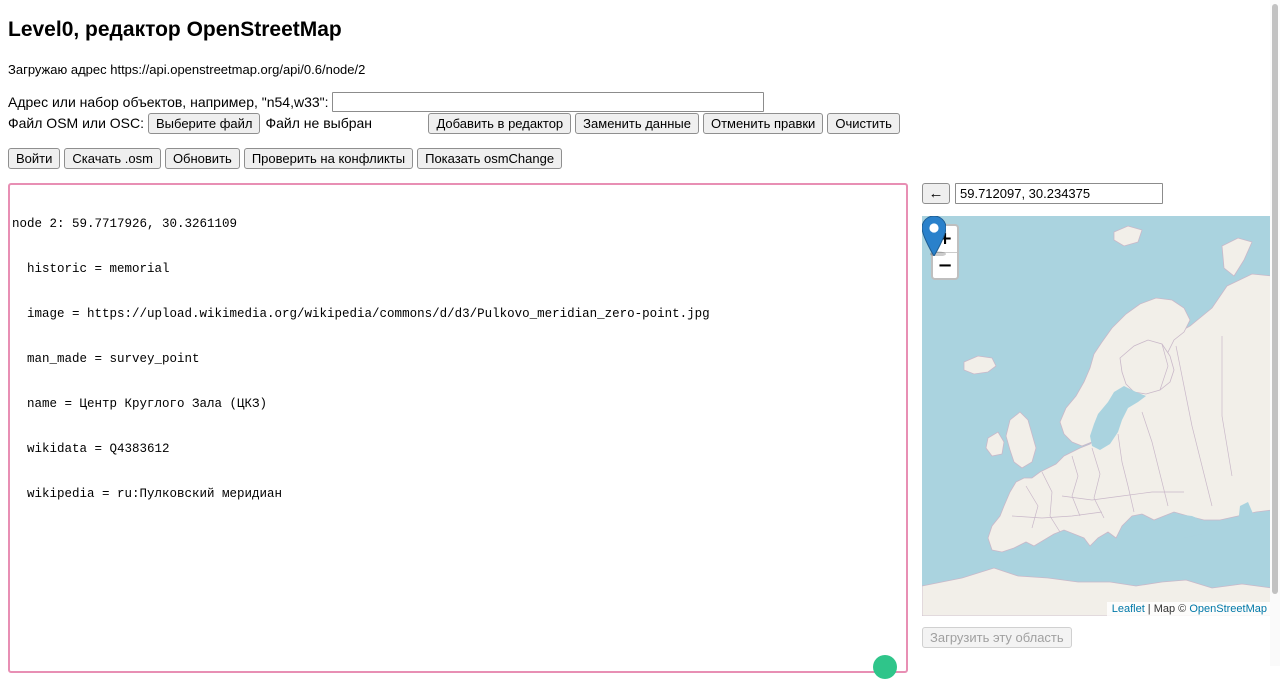 This screenshot has height=679, width=1280. I want to click on editor-line: man_made = survey_point, so click(106, 359).